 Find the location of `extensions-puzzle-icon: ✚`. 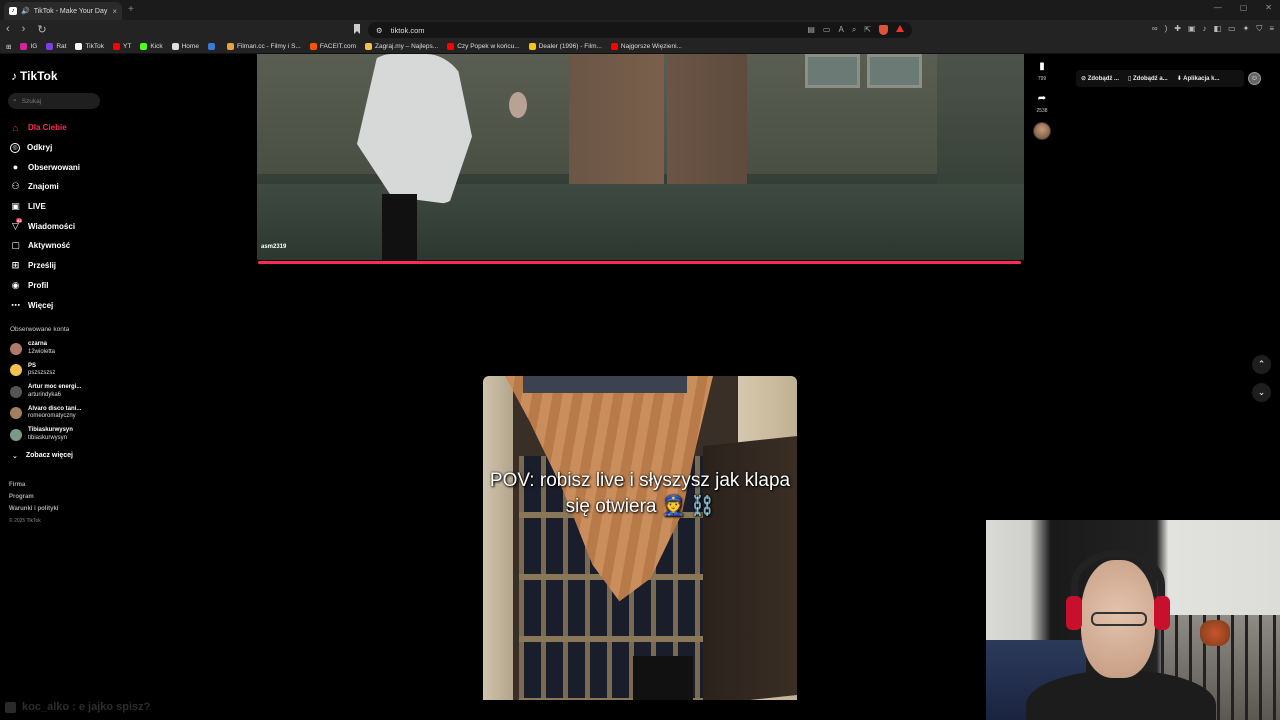

extensions-puzzle-icon: ✚ is located at coordinates (1177, 29).